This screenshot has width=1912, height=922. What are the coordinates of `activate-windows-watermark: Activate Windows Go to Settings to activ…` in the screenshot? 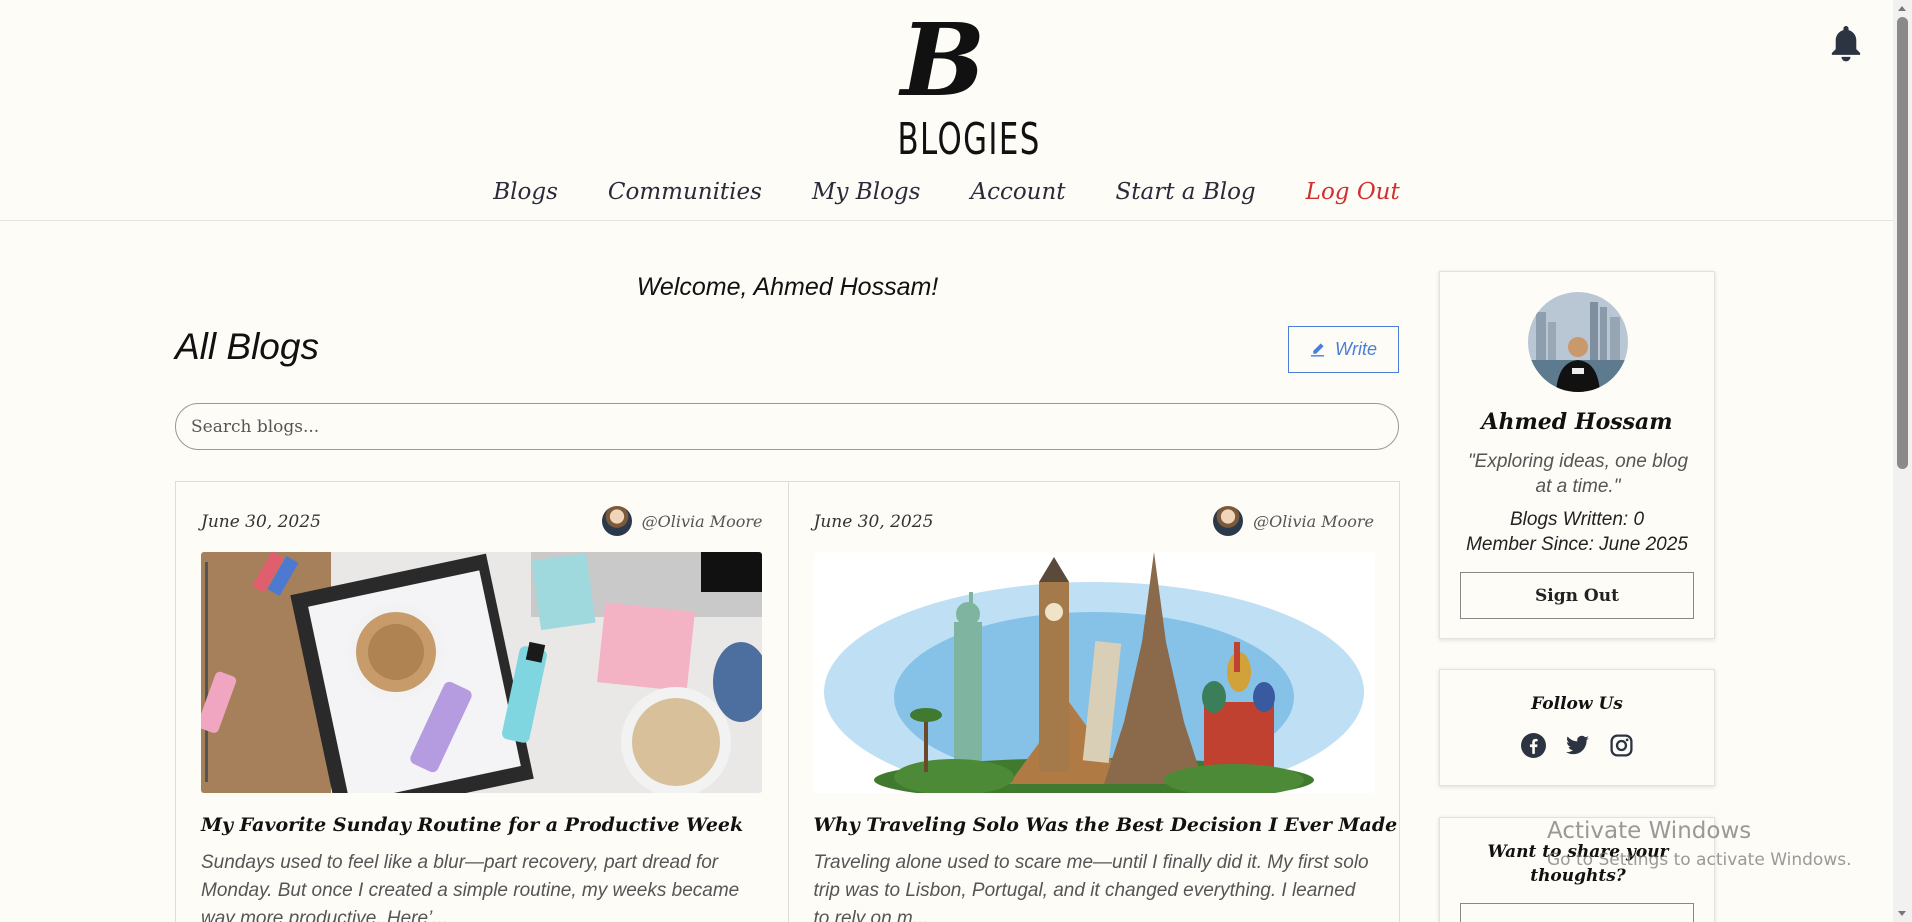 It's located at (1699, 844).